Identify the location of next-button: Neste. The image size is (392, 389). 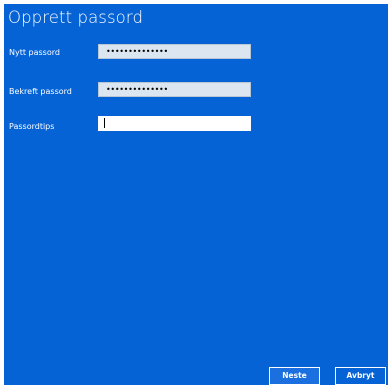
(294, 376).